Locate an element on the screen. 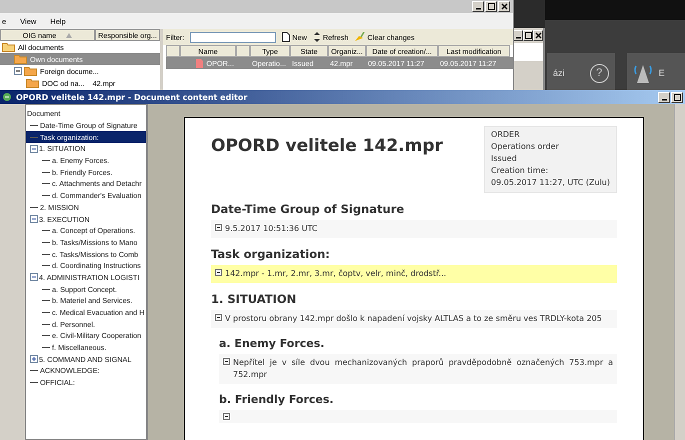 The width and height of the screenshot is (685, 440). paragraph-text: Nepřítel je v síle dvou mechanizovaných praporů pravděpodobně označených 753.mpr a 752.mpr is located at coordinates (423, 369).